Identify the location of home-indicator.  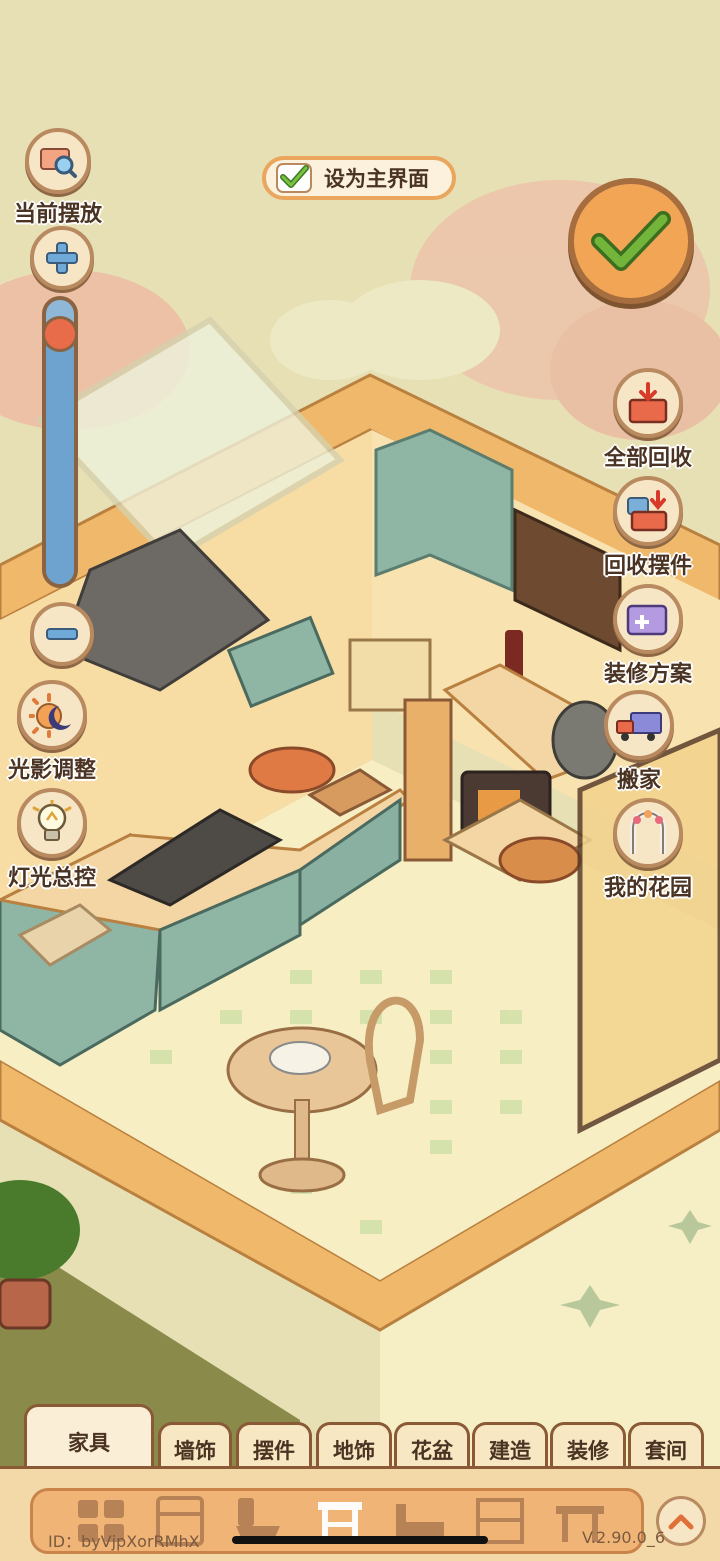
(360, 1540).